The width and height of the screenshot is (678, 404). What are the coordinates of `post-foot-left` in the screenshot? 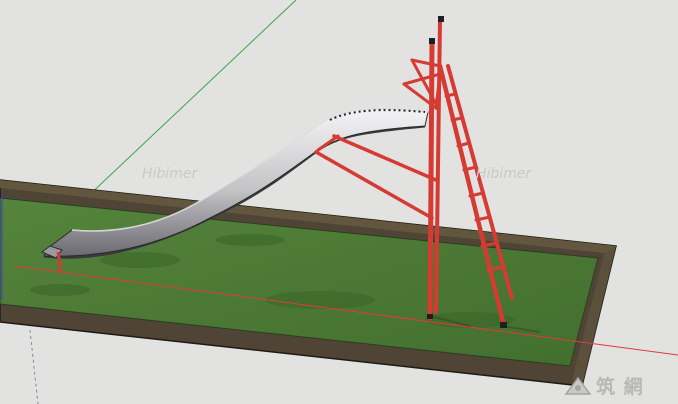 It's located at (430, 316).